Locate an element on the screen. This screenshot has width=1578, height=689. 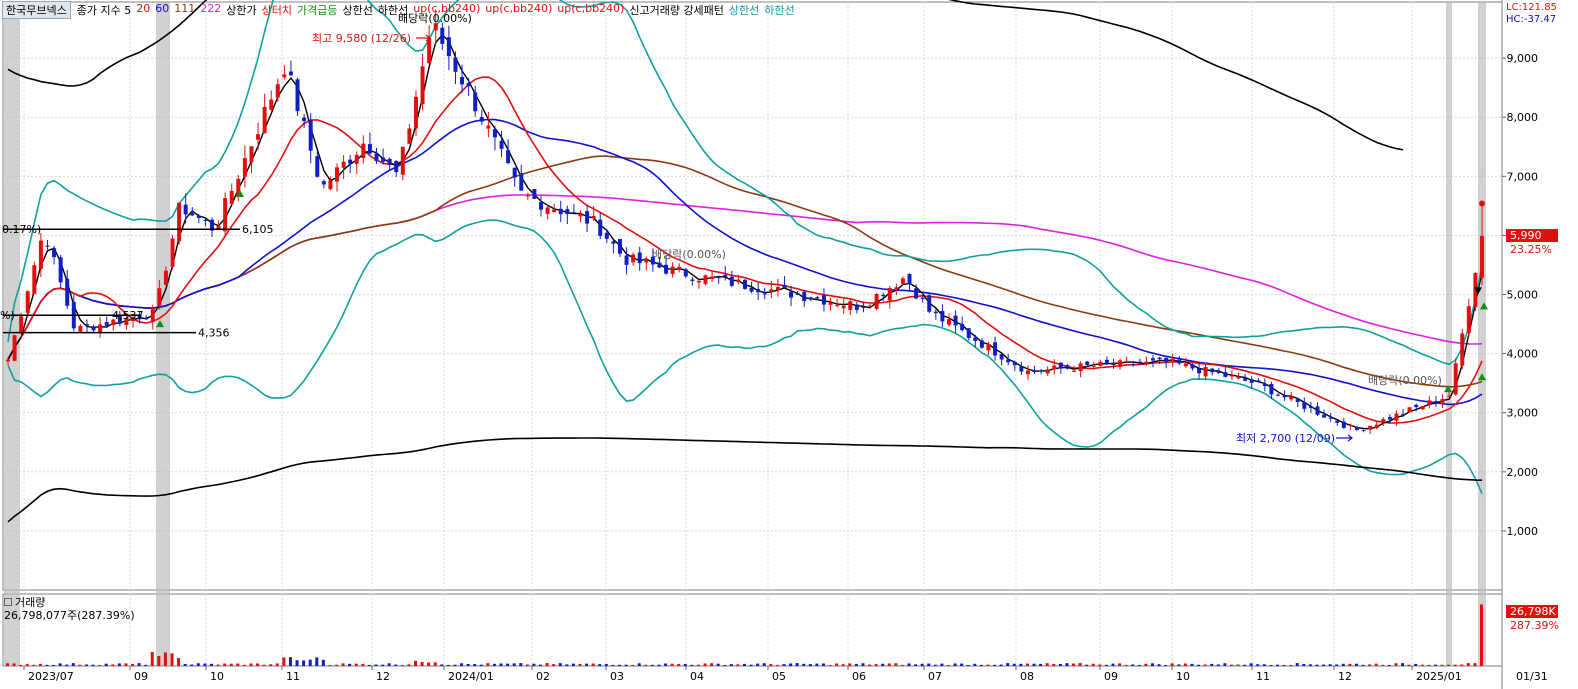
x-tick-label: 09 is located at coordinates (1111, 676).